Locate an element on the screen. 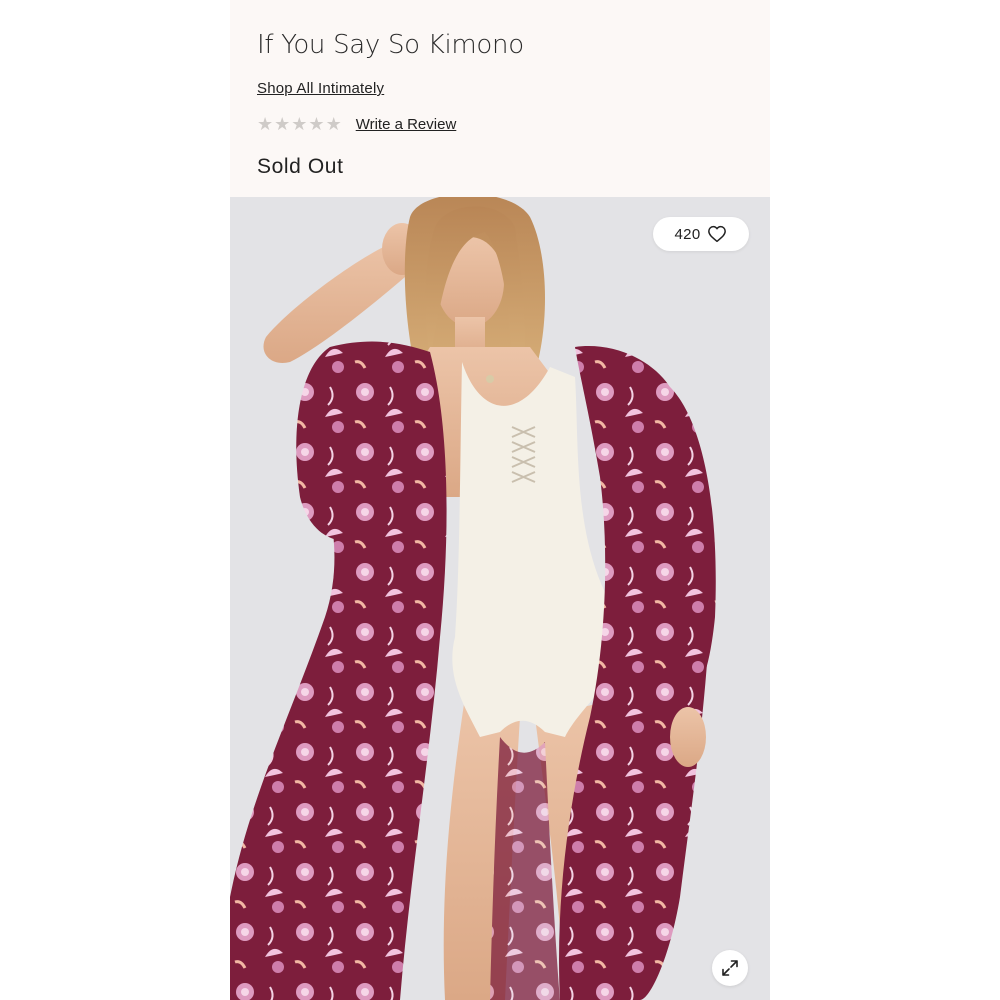 The height and width of the screenshot is (1000, 1000). favorite-count: 420 is located at coordinates (687, 234).